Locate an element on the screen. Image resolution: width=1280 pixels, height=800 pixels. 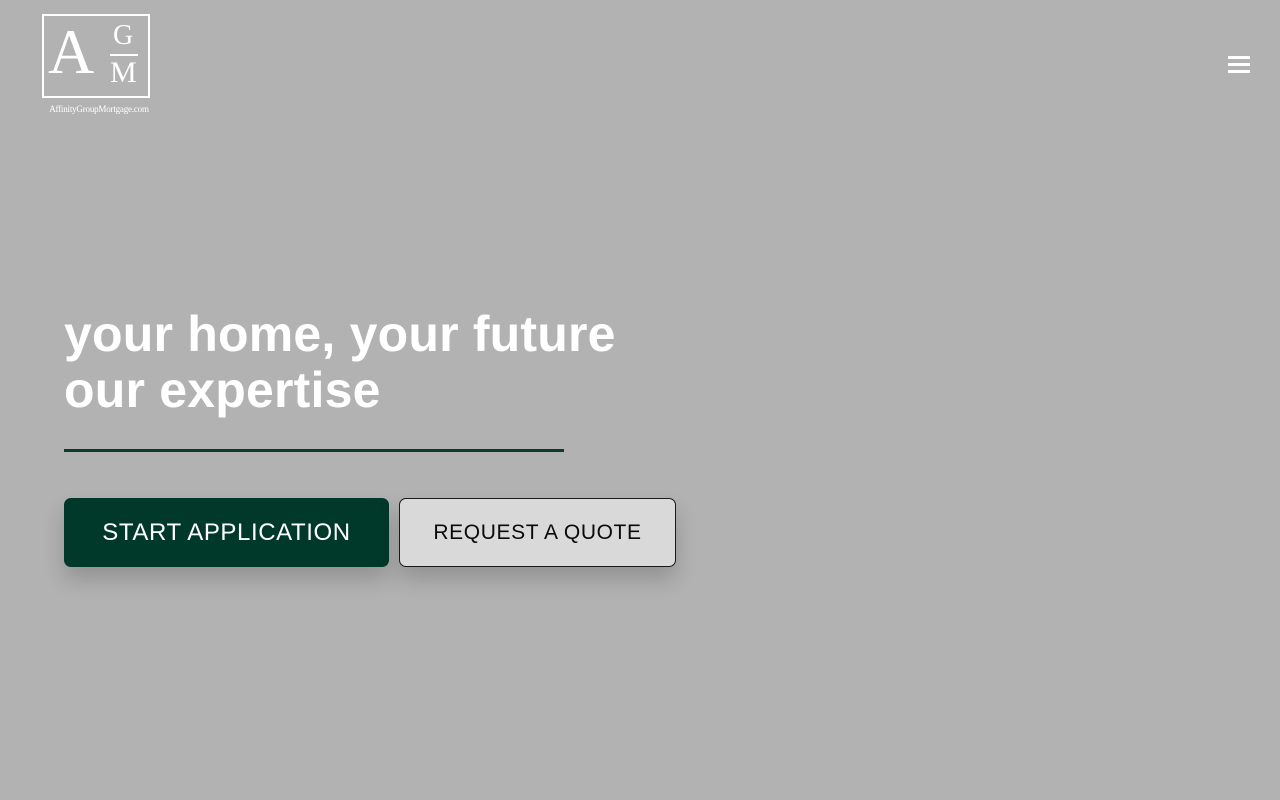
brand-logo: A G M AffinityGroupMortgage.com is located at coordinates (99, 66).